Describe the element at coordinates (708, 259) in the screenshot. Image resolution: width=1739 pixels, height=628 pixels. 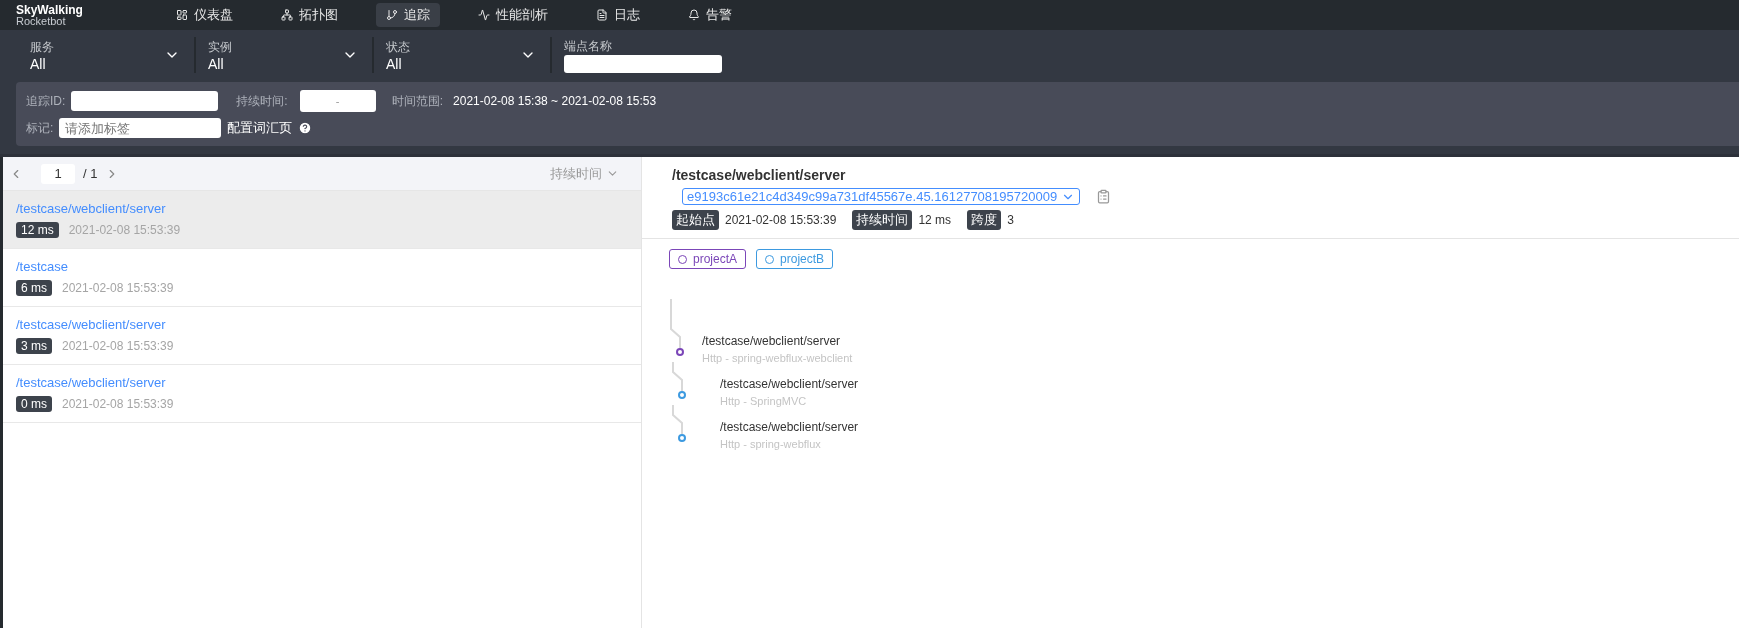
I see `service-chip: projectA` at that location.